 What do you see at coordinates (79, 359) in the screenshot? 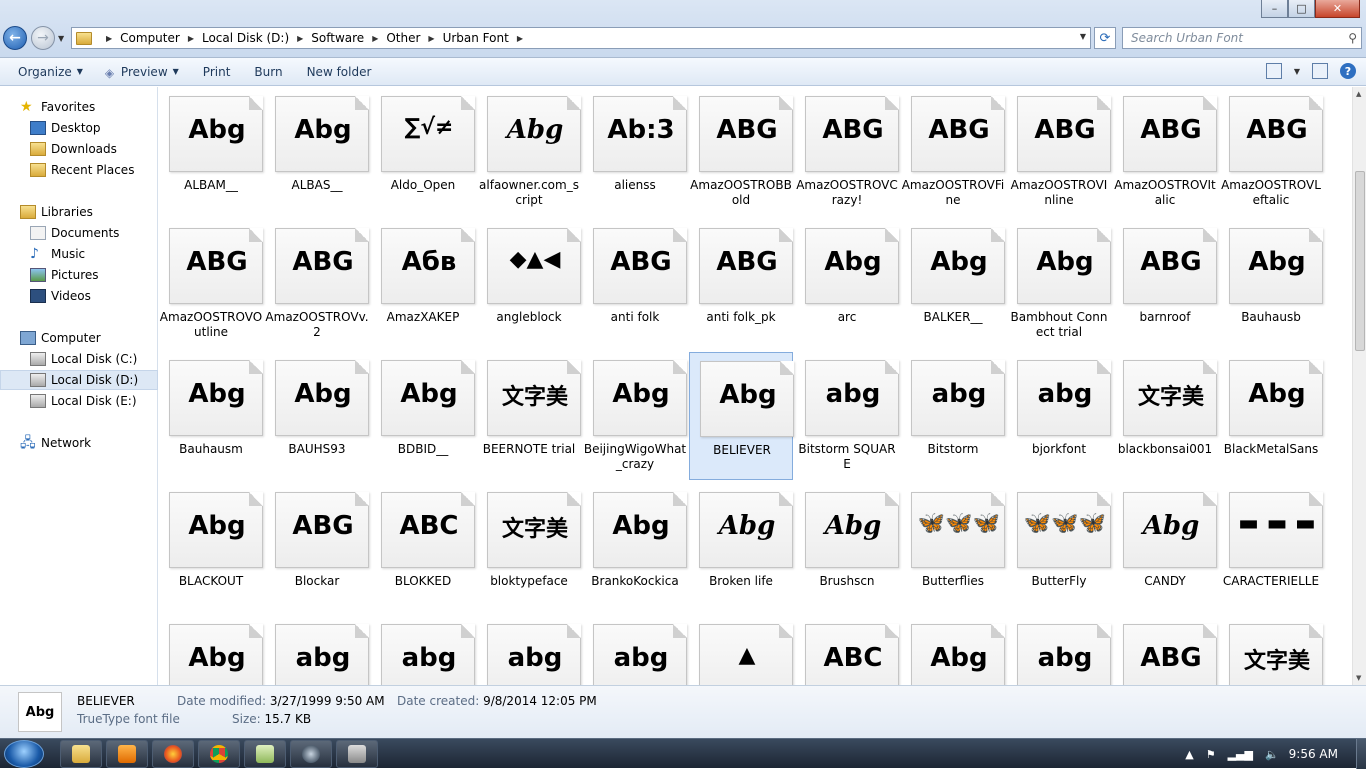
I see `nav-local-disk-c: Local Disk (C:)` at bounding box center [79, 359].